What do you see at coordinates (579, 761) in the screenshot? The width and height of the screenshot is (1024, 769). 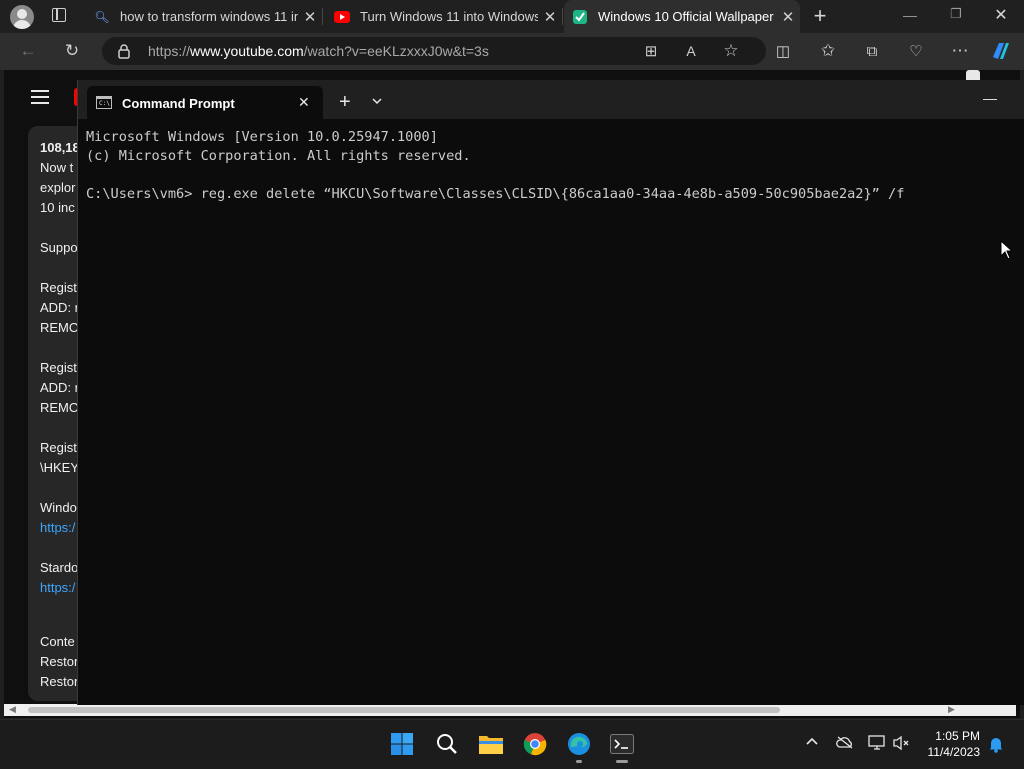 I see `edge-running-indicator` at bounding box center [579, 761].